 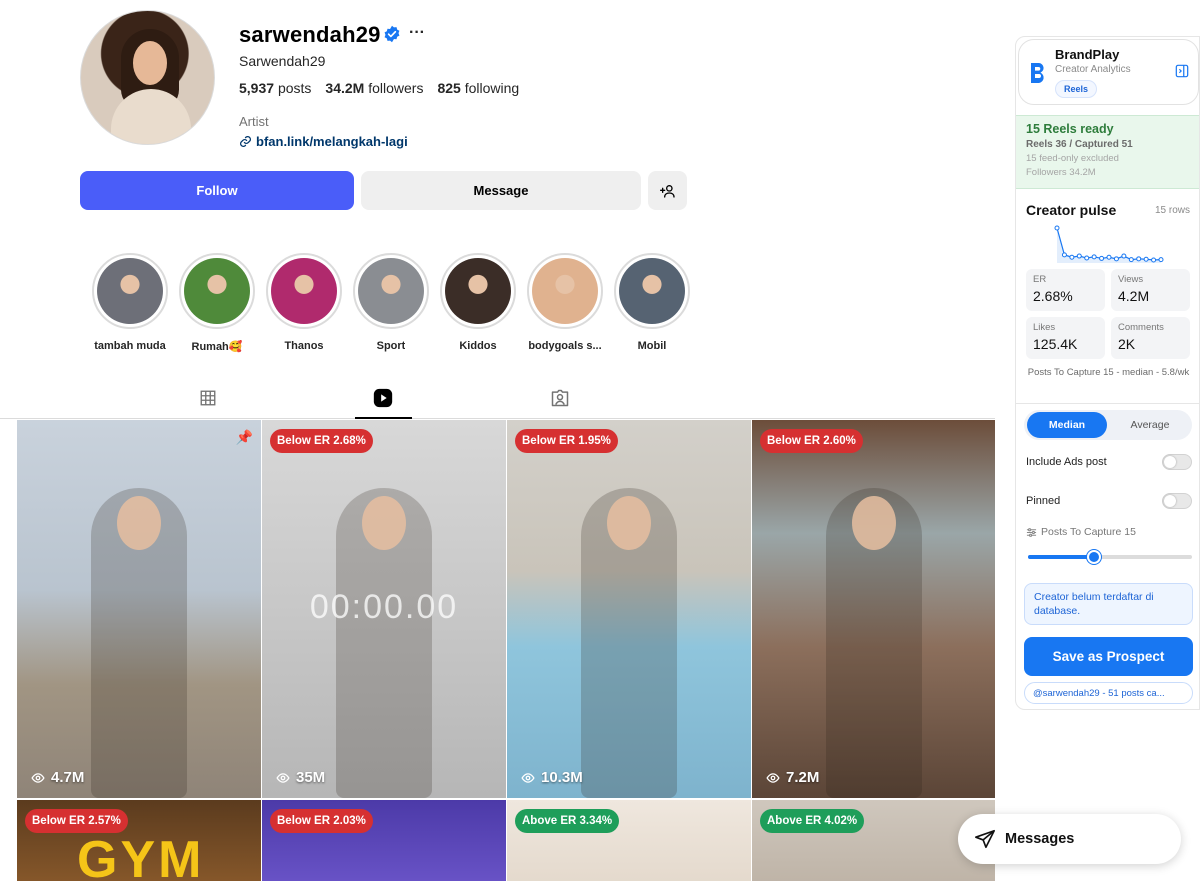 What do you see at coordinates (282, 61) in the screenshot?
I see `profile-full-name: Sarwendah29` at bounding box center [282, 61].